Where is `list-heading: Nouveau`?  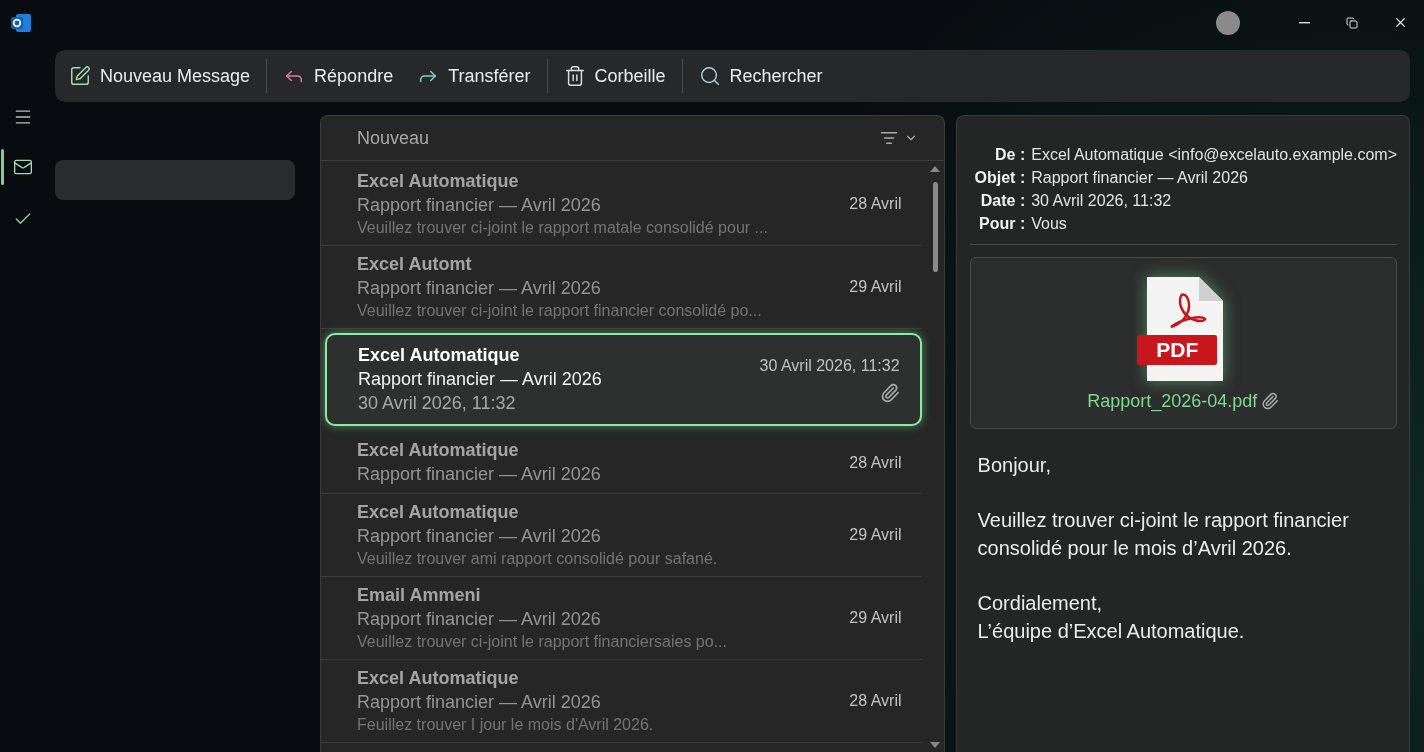 list-heading: Nouveau is located at coordinates (394, 138).